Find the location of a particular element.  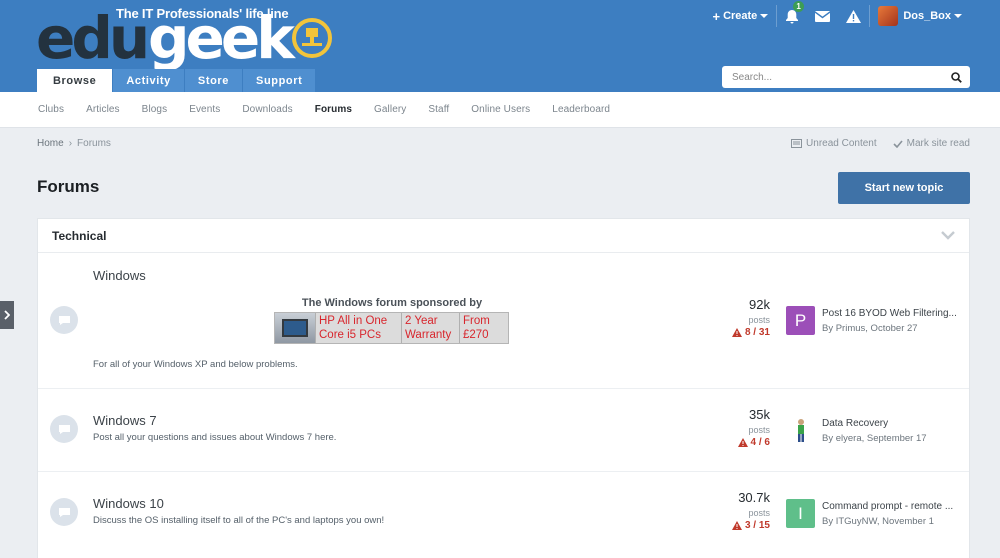

user-avatar: I is located at coordinates (800, 513).